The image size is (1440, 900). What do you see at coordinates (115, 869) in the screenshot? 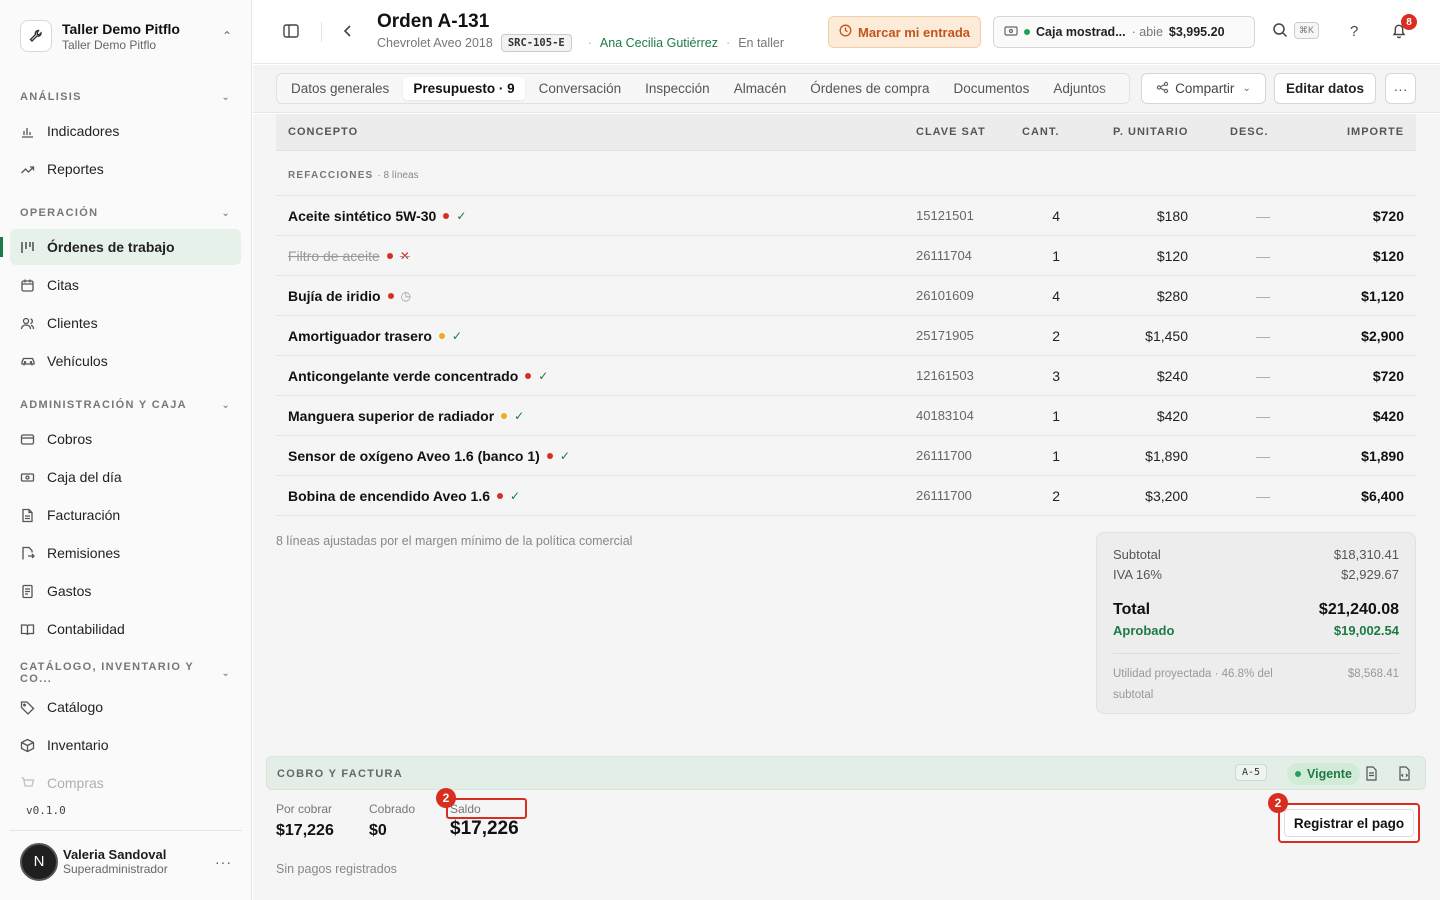
I see `user-role: Superadministrador` at bounding box center [115, 869].